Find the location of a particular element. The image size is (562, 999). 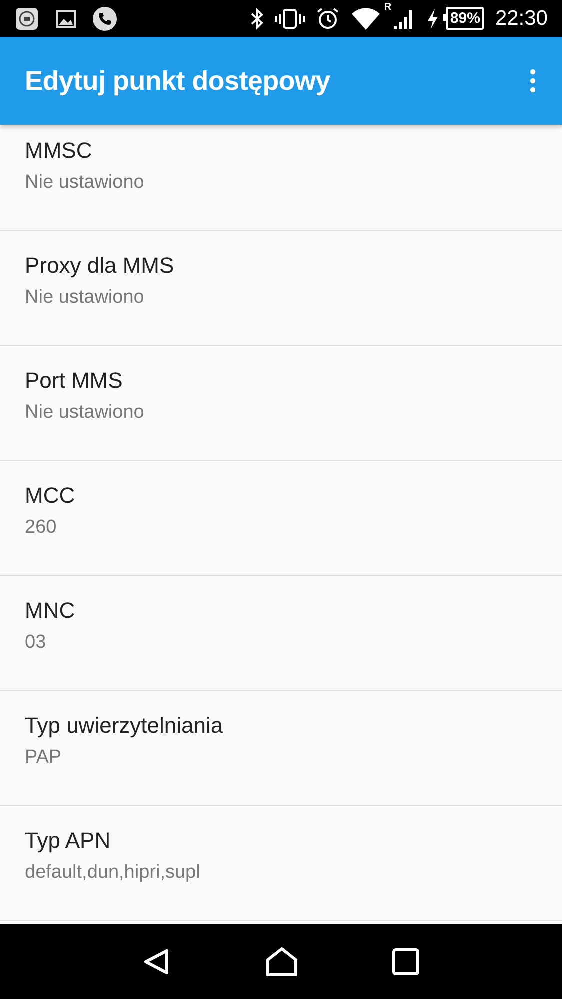

vibrate-icon is located at coordinates (290, 19).